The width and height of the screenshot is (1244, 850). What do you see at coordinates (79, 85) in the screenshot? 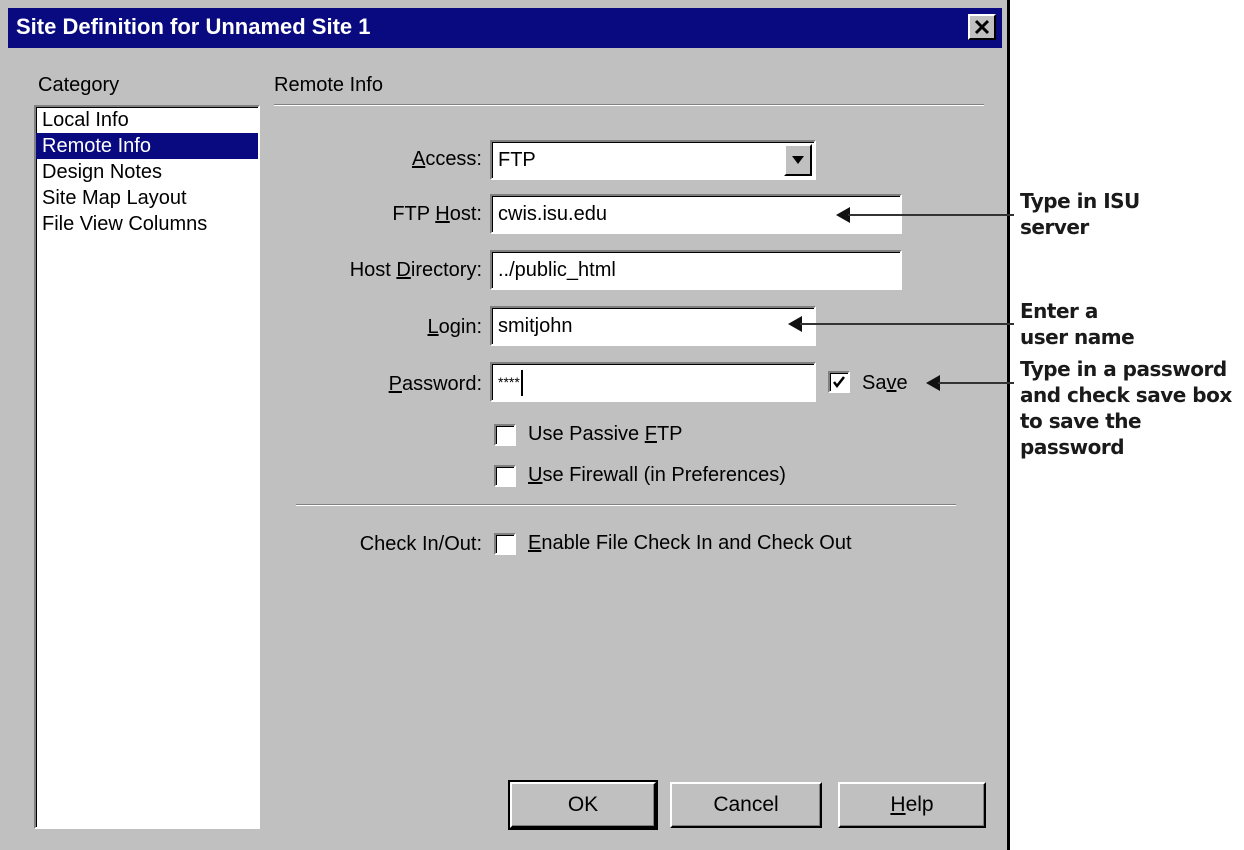
I see `category-label: Category` at bounding box center [79, 85].